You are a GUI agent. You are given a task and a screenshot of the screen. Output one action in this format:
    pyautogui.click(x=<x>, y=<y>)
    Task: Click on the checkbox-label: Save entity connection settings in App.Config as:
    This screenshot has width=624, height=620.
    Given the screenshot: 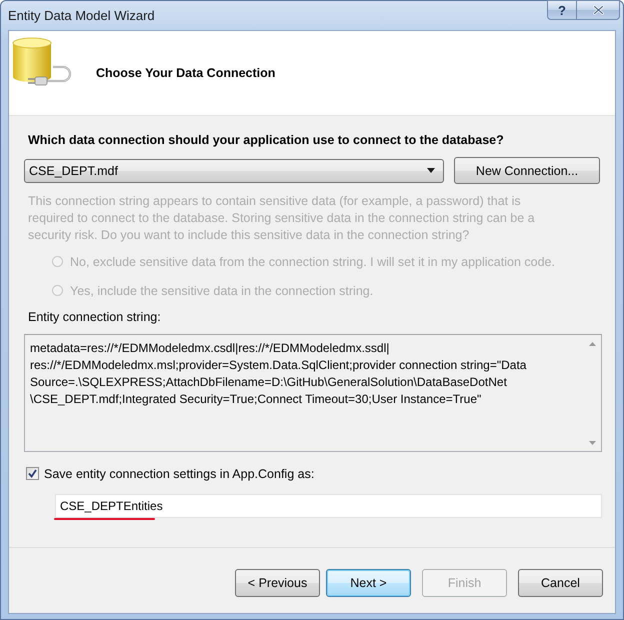 What is the action you would take?
    pyautogui.click(x=179, y=473)
    